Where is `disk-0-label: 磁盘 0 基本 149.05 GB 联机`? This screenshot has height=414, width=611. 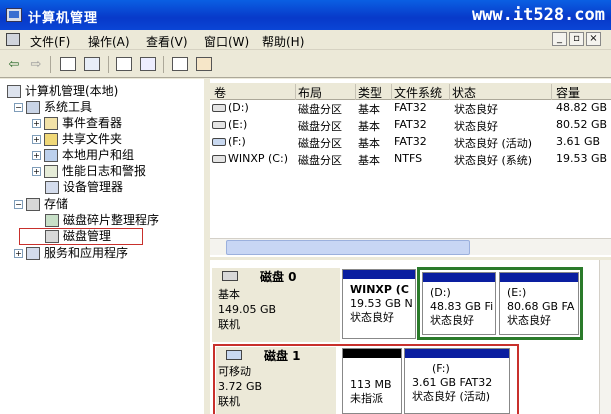
disk-0-label: 磁盘 0 基本 149.05 GB 联机 is located at coordinates (276, 305).